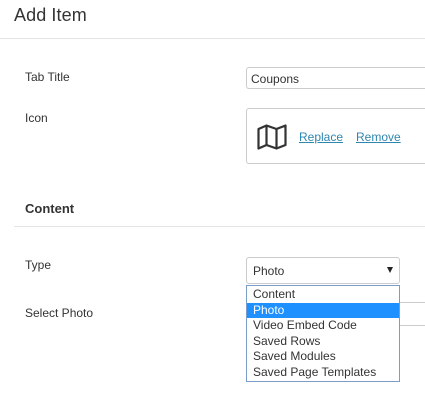 This screenshot has width=425, height=407. I want to click on tab-title-input: Coupons, so click(335, 78).